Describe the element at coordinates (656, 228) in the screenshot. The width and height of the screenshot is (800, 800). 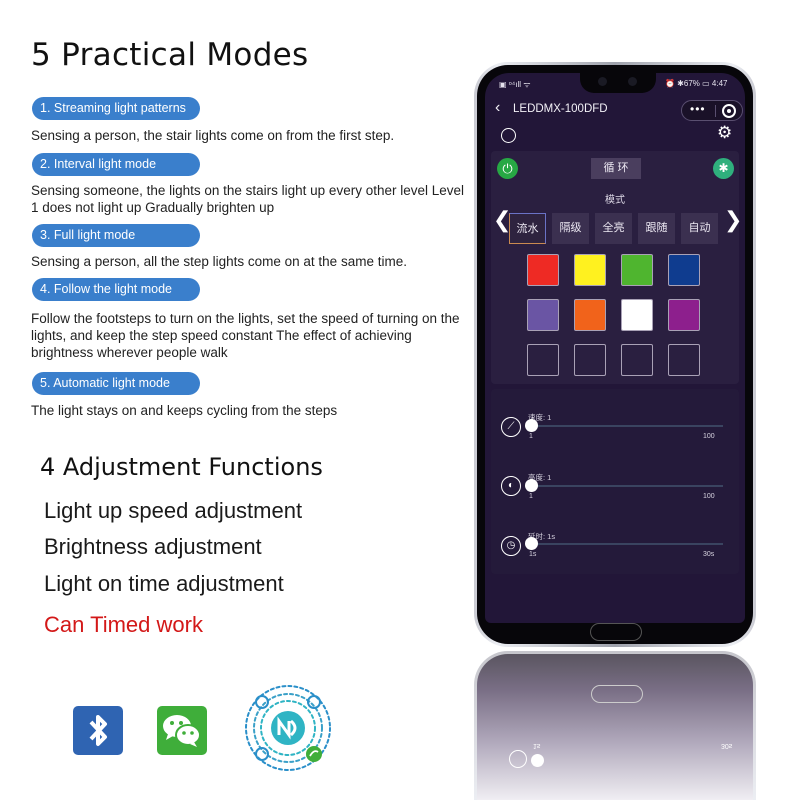
I see `mode-tab-follow: 跟随` at that location.